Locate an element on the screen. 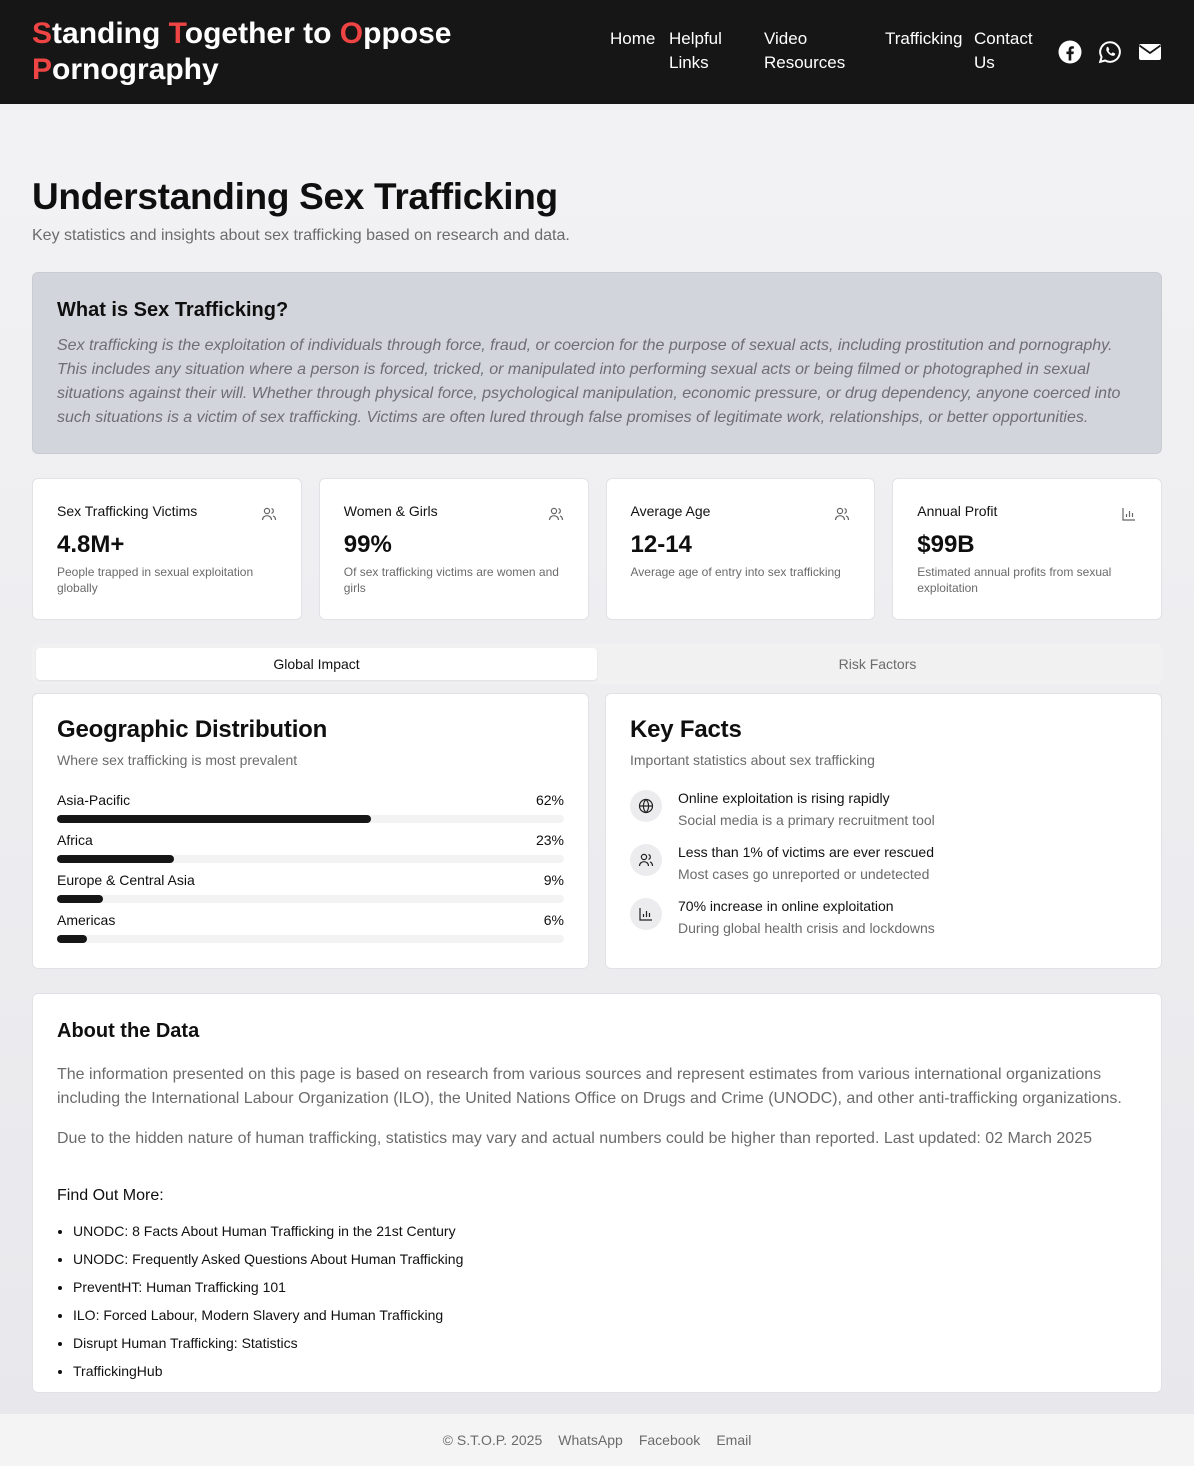  site-brand: Standing Together to Oppose Pornography is located at coordinates (252, 52).